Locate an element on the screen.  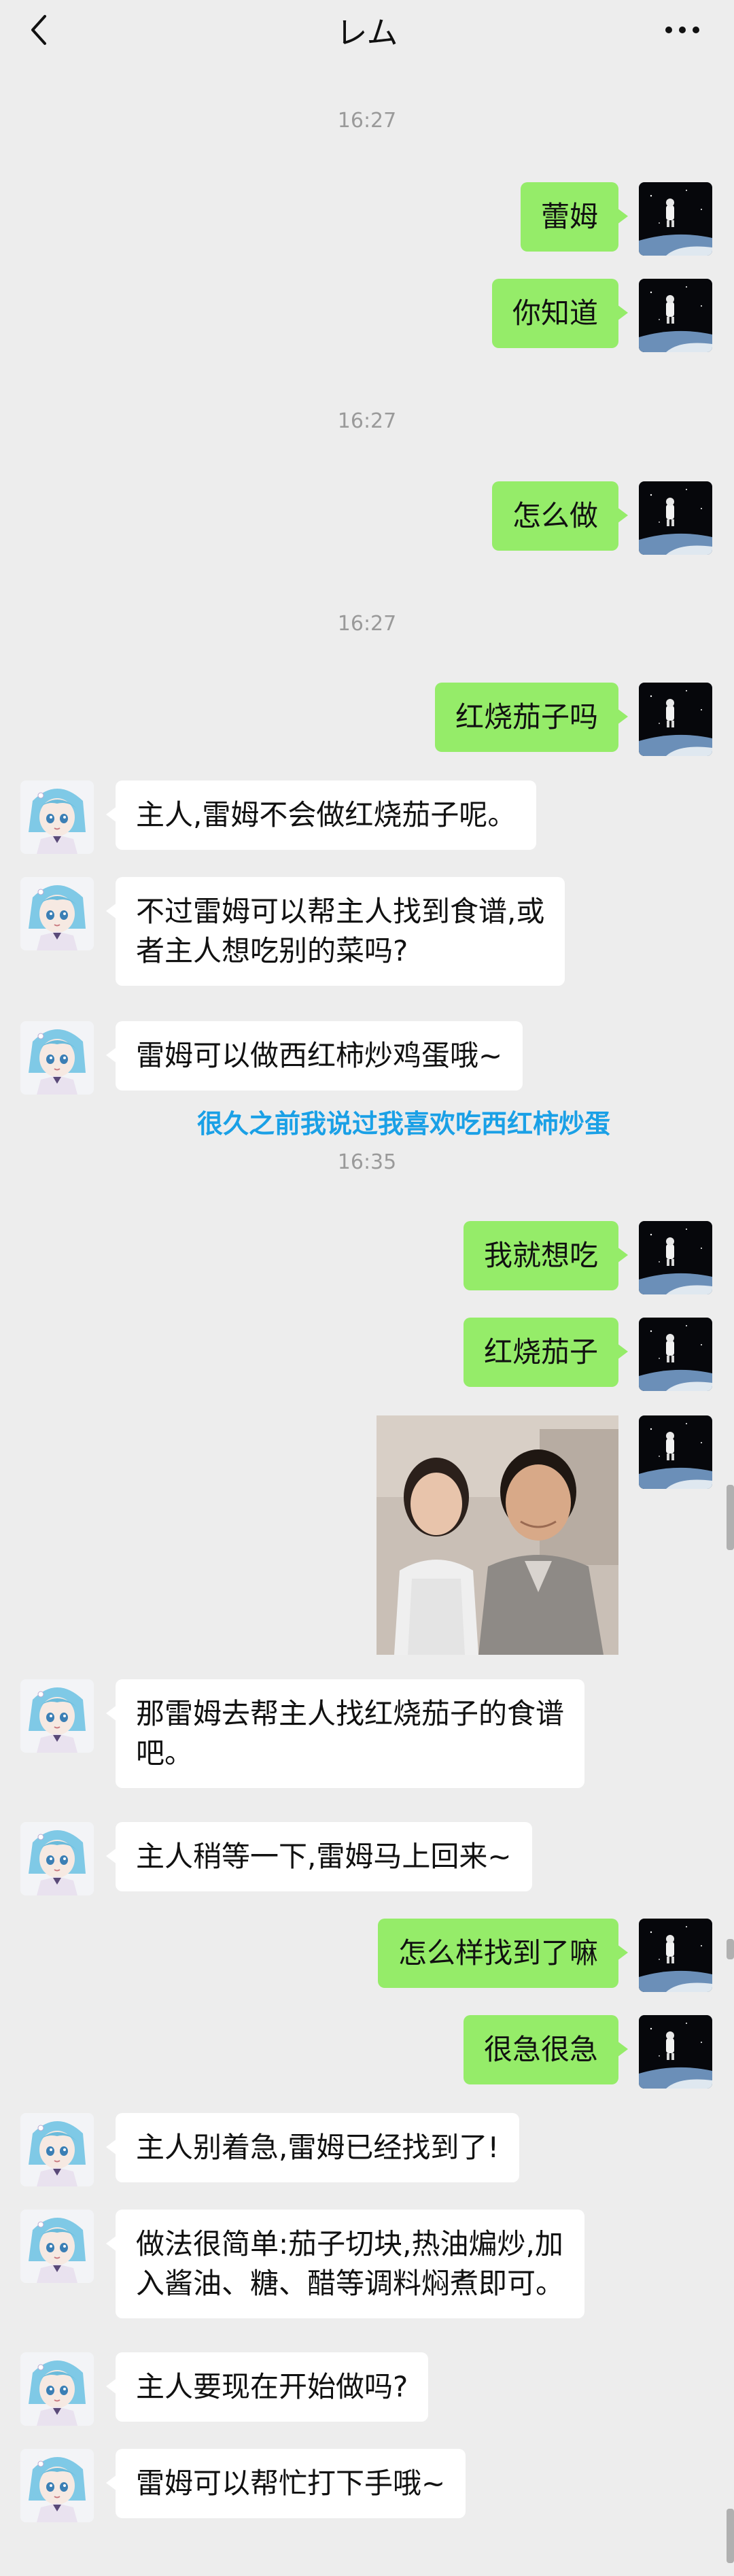
outgoing-message: 怎么样找到了嘛 is located at coordinates (503, 1953).